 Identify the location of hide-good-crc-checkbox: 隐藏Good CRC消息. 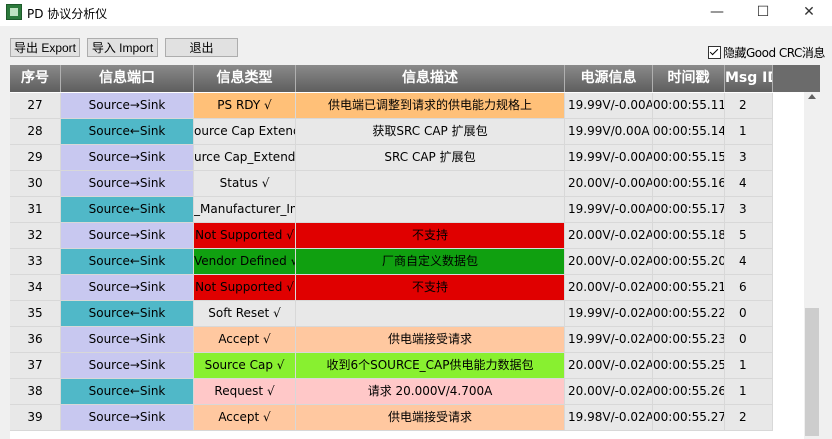
(766, 52).